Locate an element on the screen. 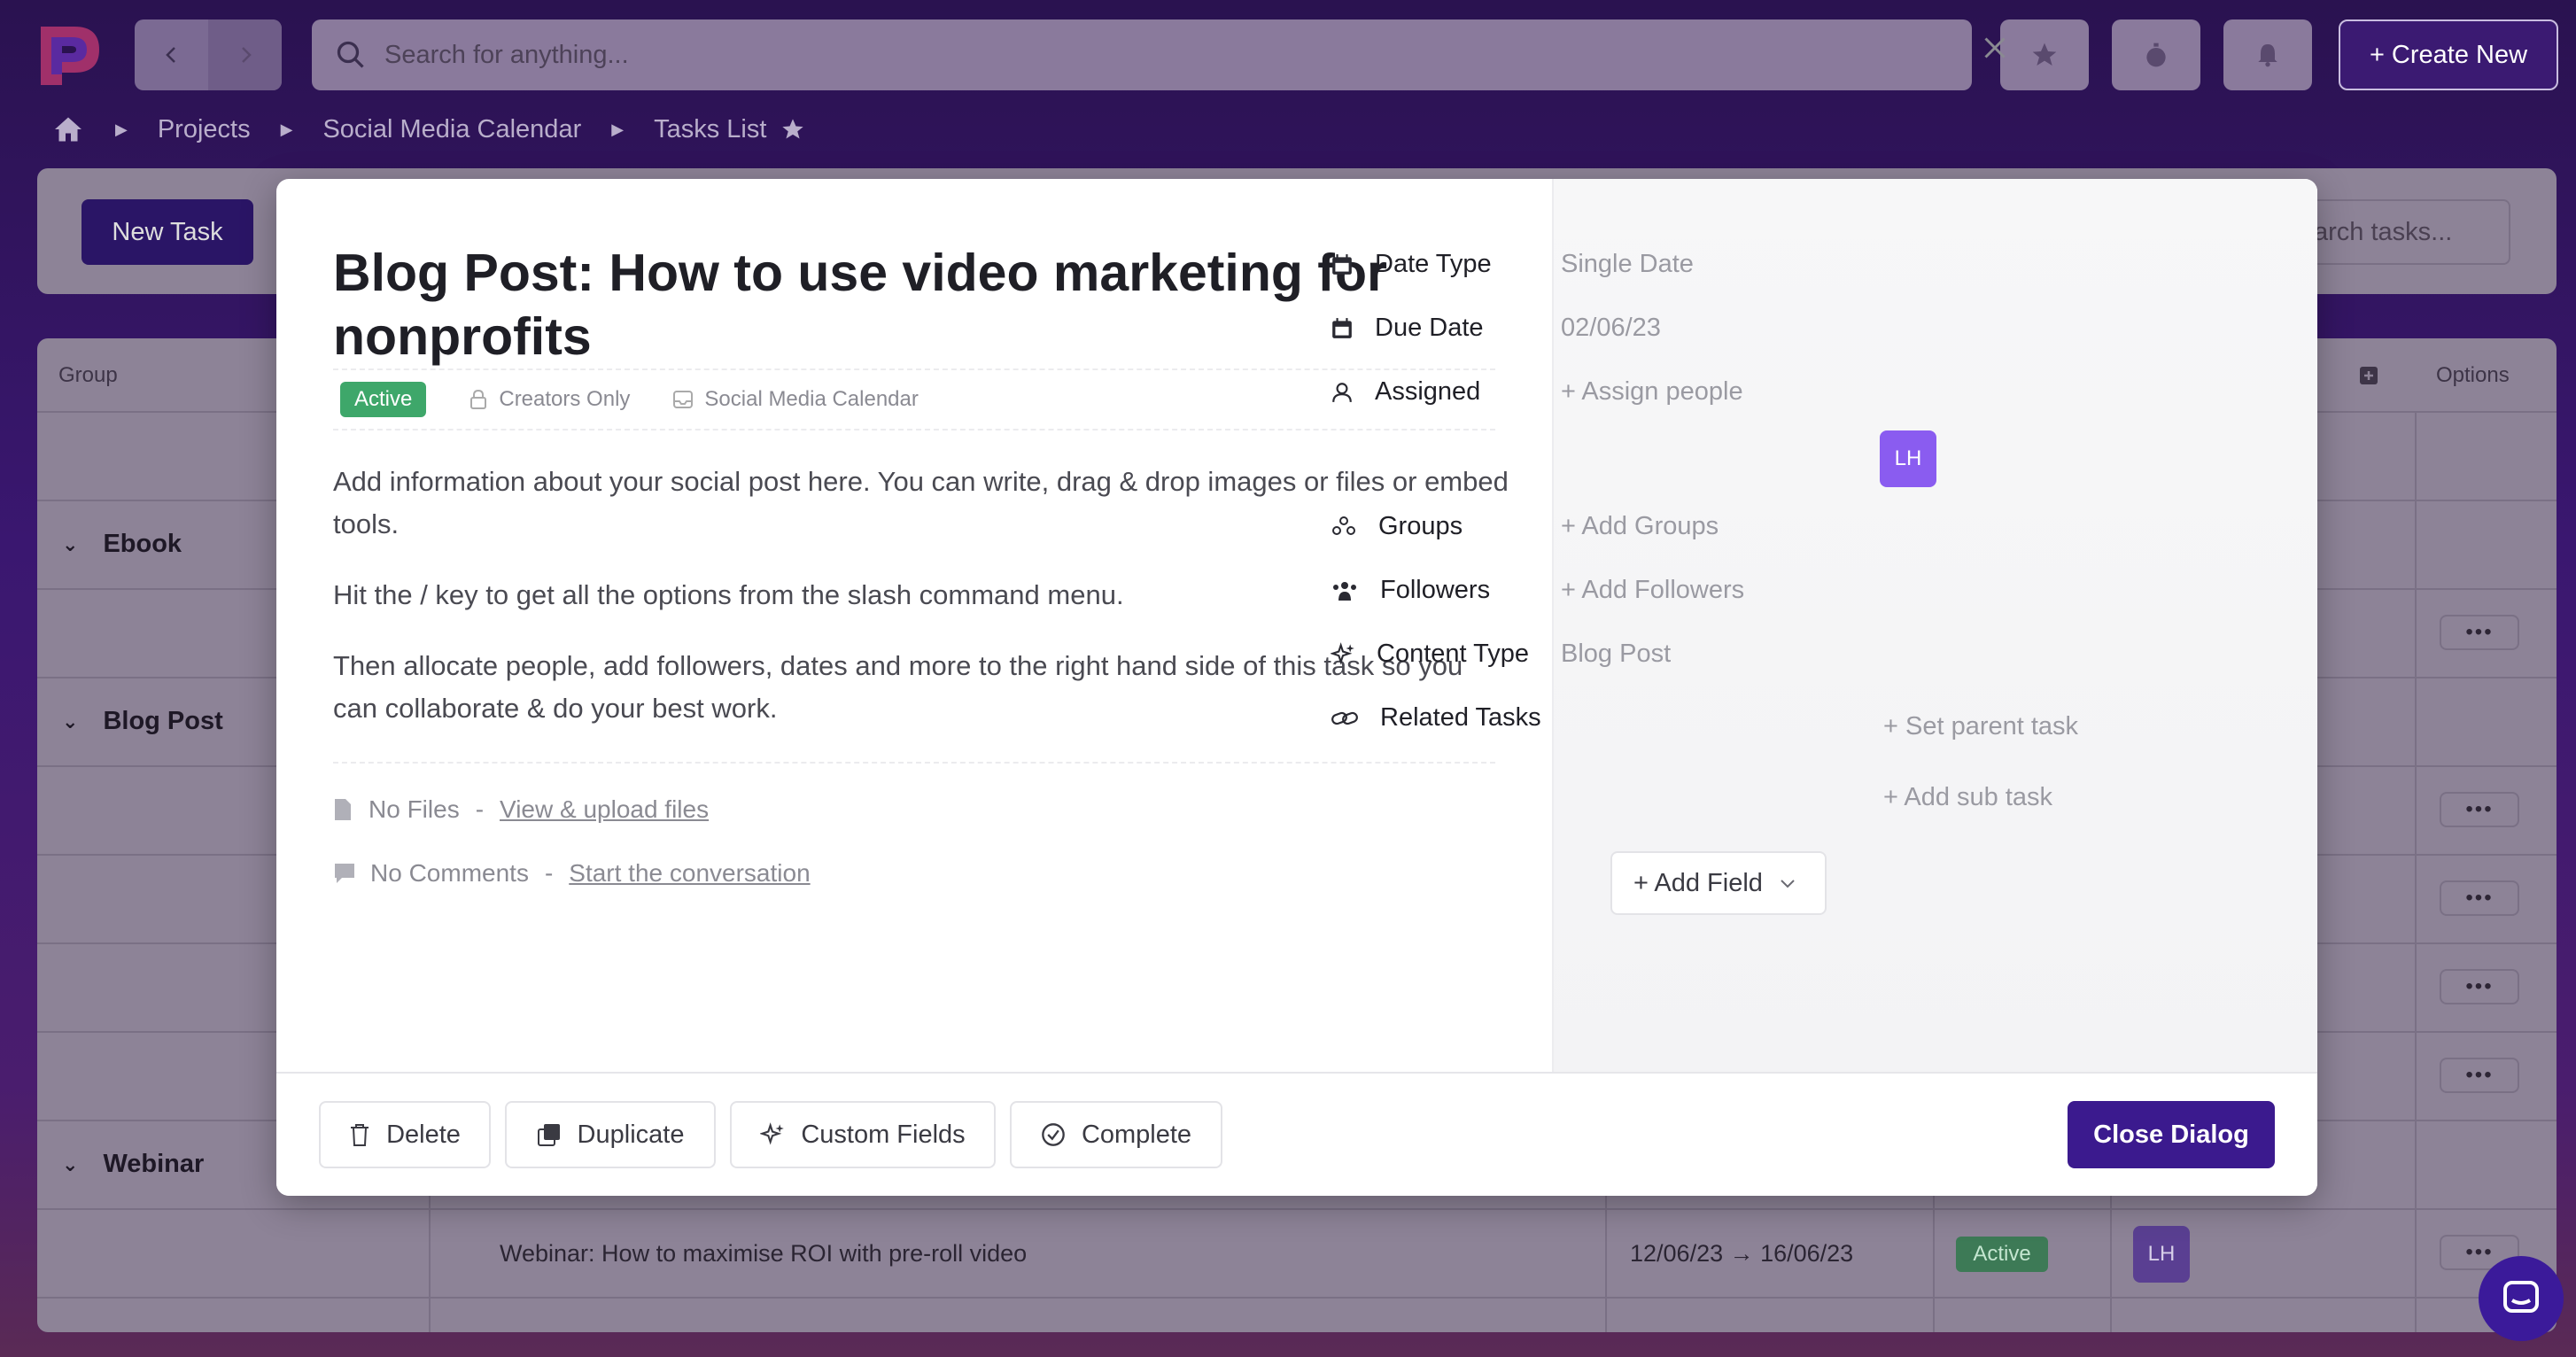  delete-button: Delete is located at coordinates (405, 1134).